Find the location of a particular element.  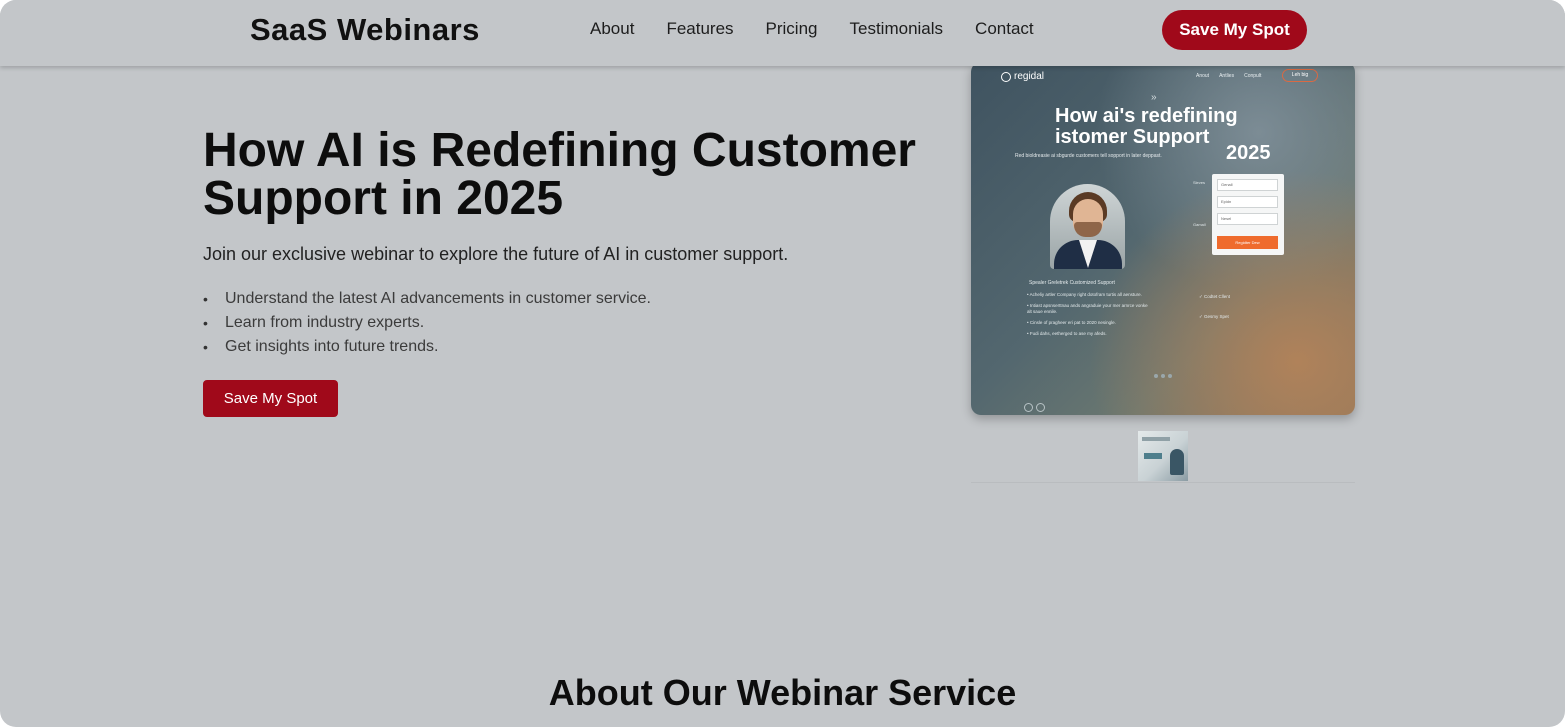

speaker-portrait is located at coordinates (1087, 226).